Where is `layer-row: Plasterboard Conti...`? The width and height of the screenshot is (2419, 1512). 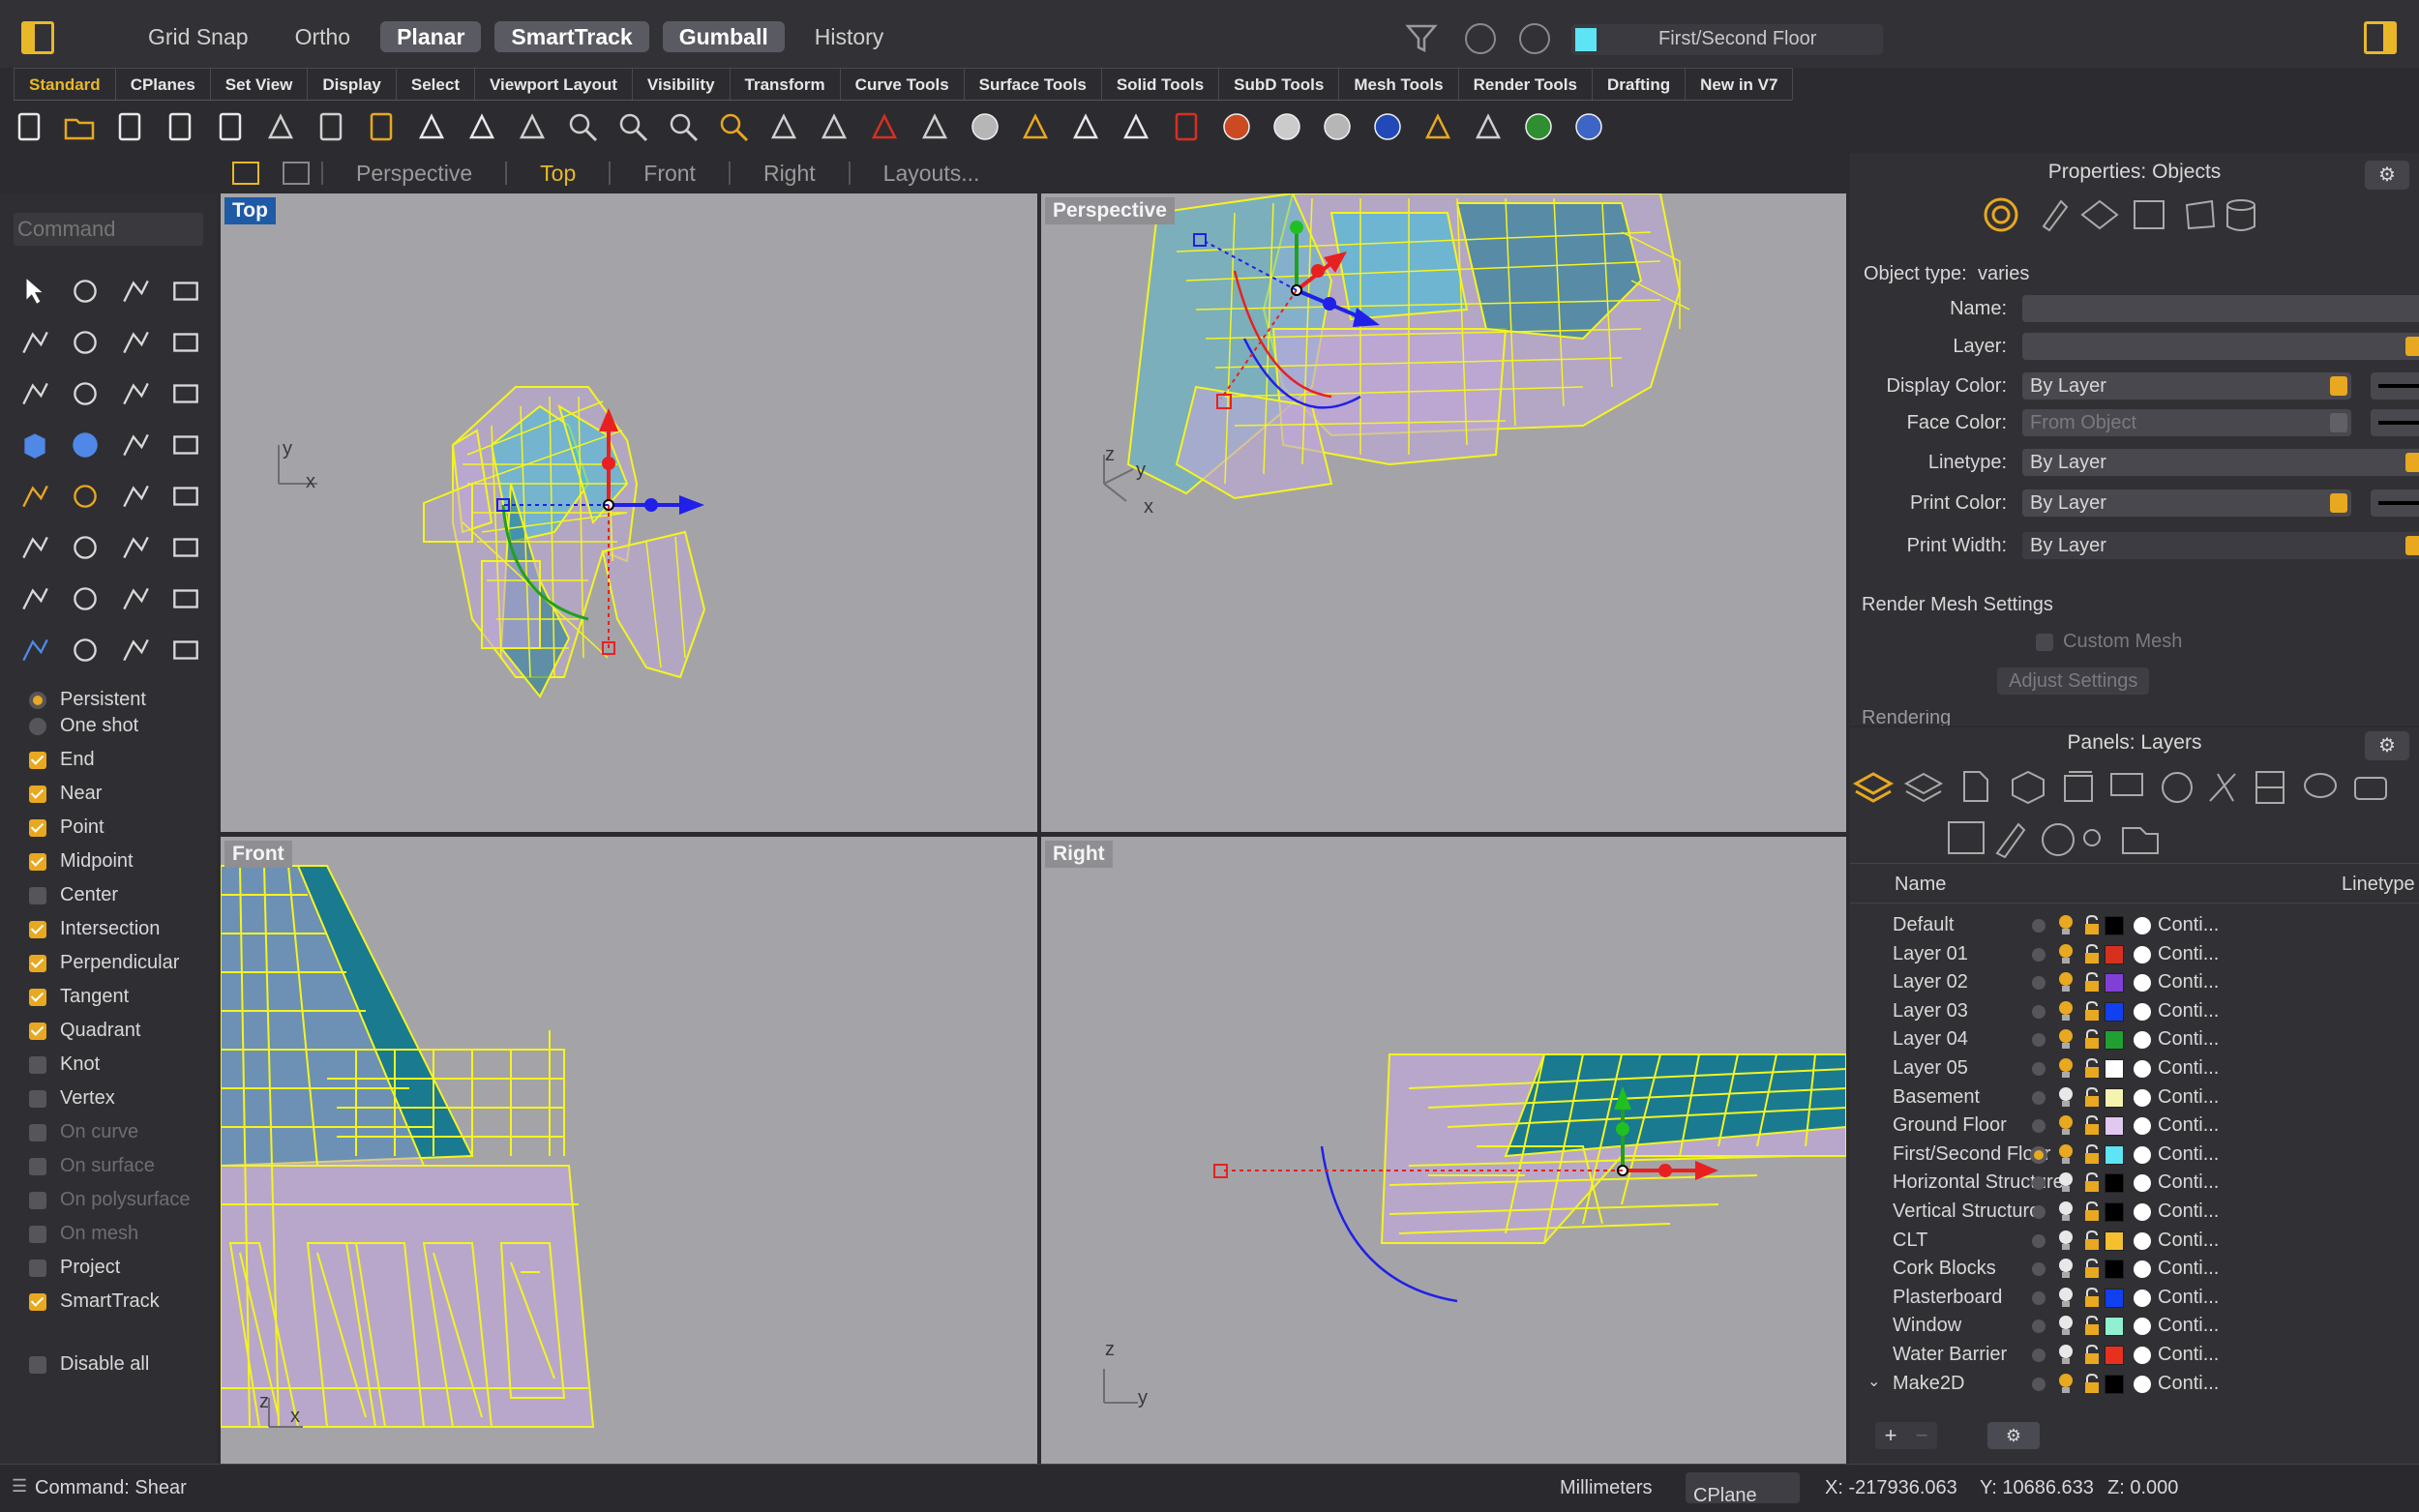
layer-row: Plasterboard Conti... is located at coordinates (2135, 1298).